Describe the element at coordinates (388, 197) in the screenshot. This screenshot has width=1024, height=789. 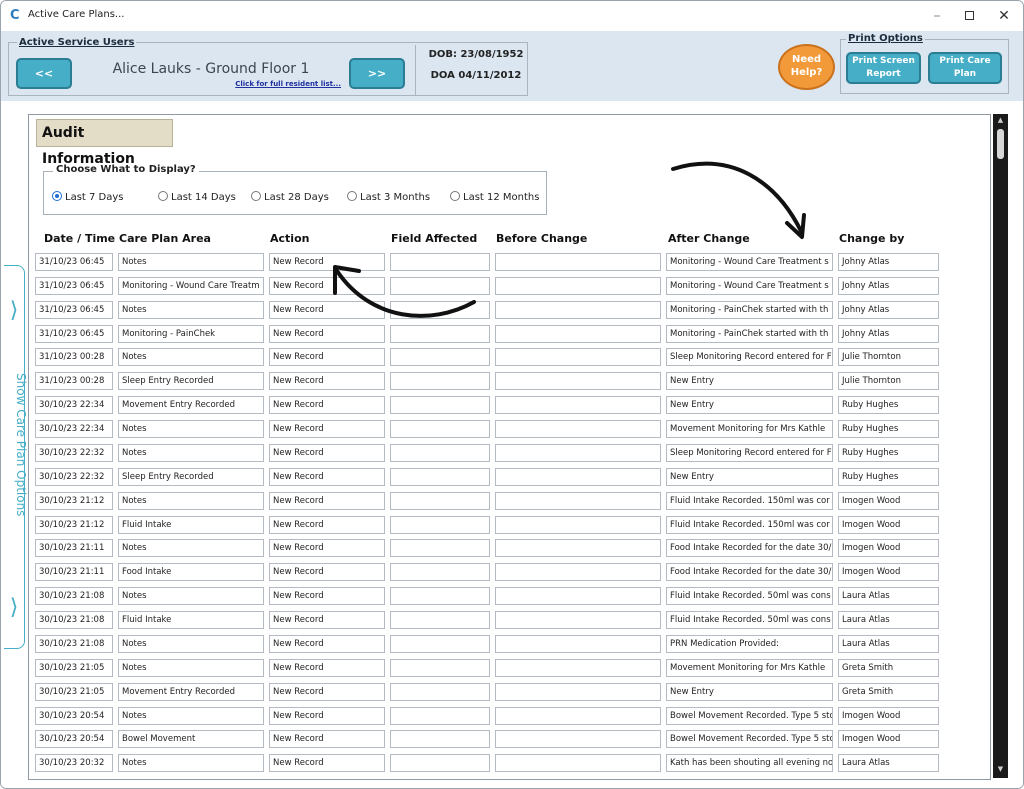
I see `range-option-last-3-months: Last 3 Months` at that location.